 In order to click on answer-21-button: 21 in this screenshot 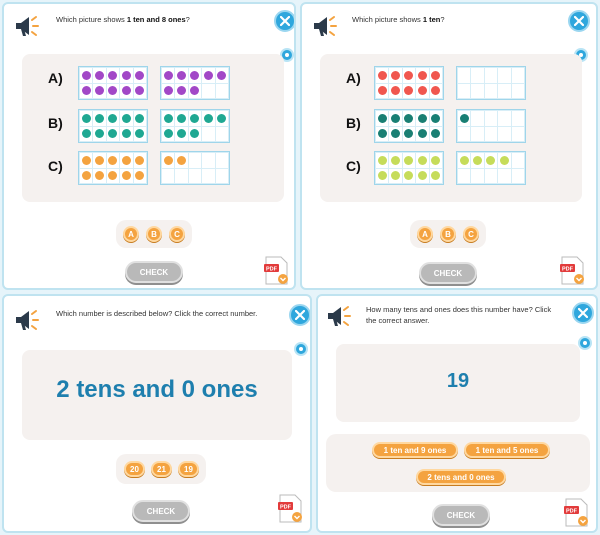, I will do `click(161, 469)`.